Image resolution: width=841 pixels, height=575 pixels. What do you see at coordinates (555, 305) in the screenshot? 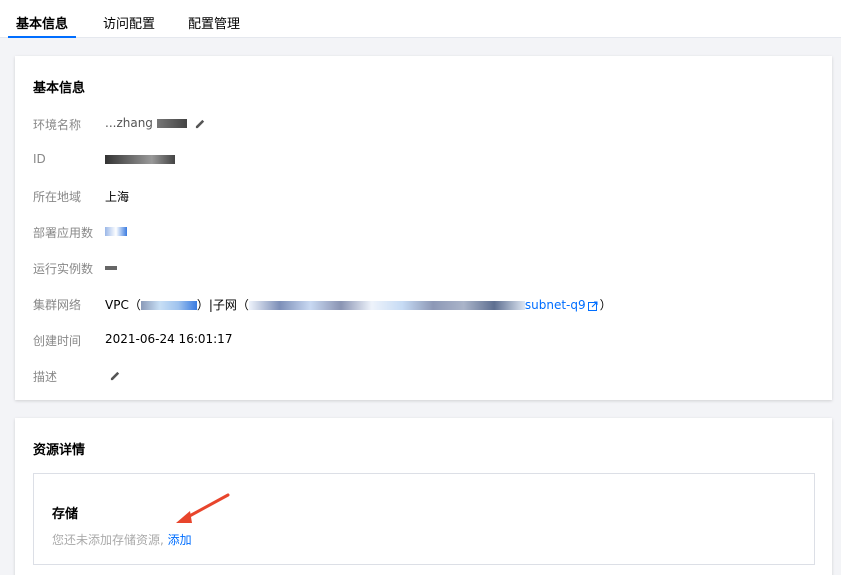
I see `subnet-link: subnet-q9` at bounding box center [555, 305].